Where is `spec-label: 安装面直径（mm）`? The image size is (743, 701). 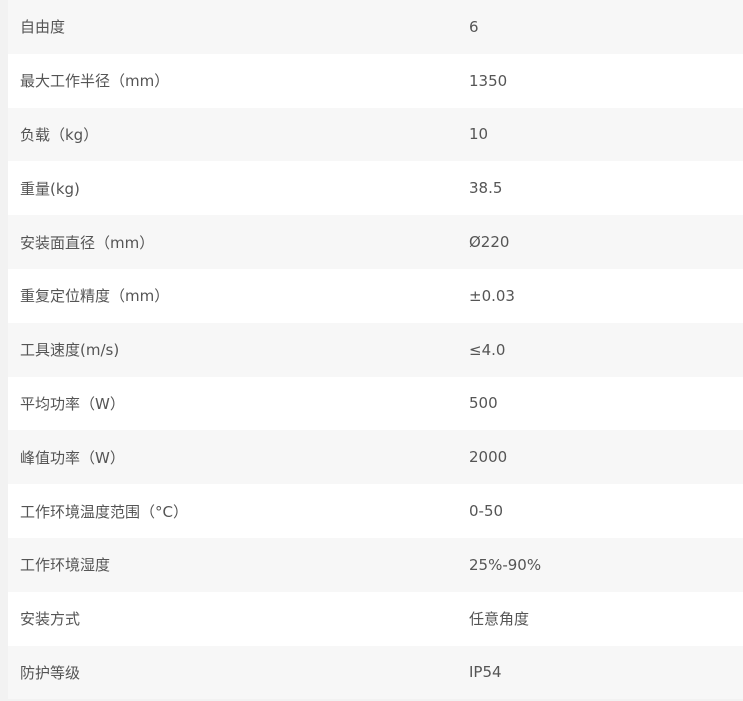
spec-label: 安装面直径（mm） is located at coordinates (87, 242).